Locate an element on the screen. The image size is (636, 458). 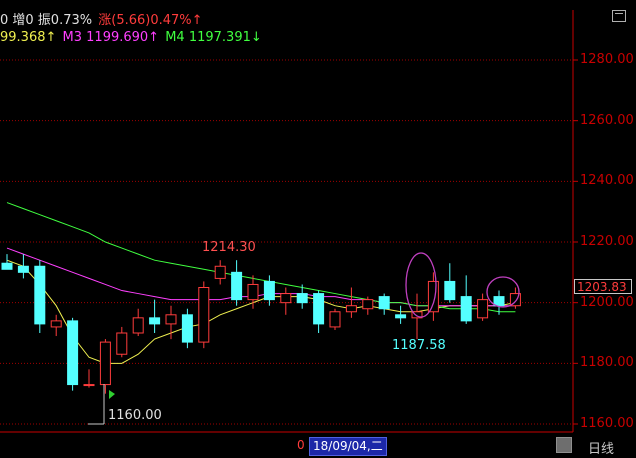
header-line-2: 99.368↑ M3 1199.690↑ M4 1197.391↓ is located at coordinates (132, 37).